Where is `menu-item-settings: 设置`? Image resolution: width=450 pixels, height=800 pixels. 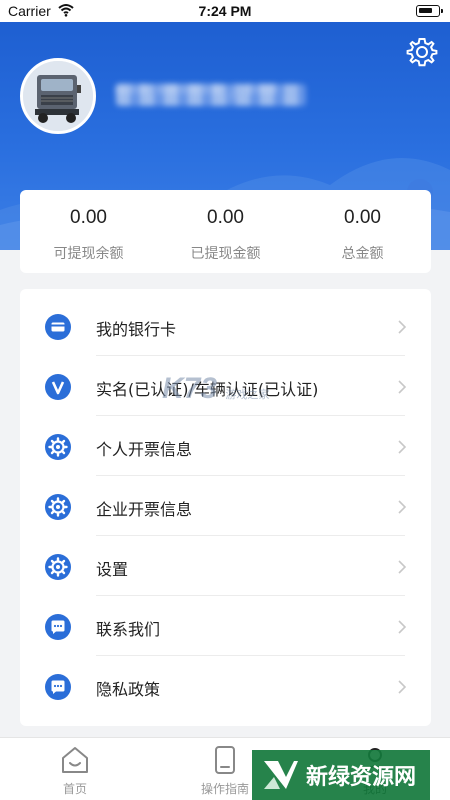 menu-item-settings: 设置 is located at coordinates (225, 566).